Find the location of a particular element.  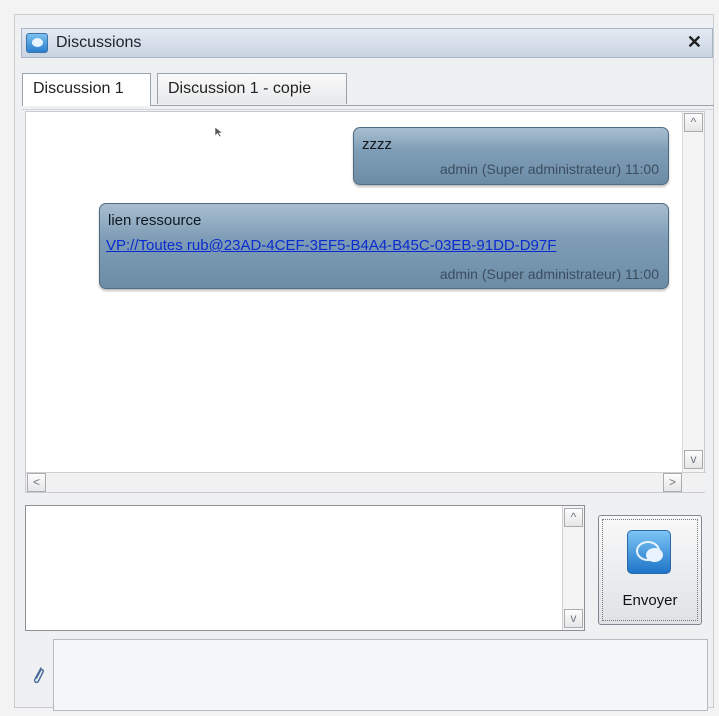

message-input-area: ^ v is located at coordinates (305, 568).